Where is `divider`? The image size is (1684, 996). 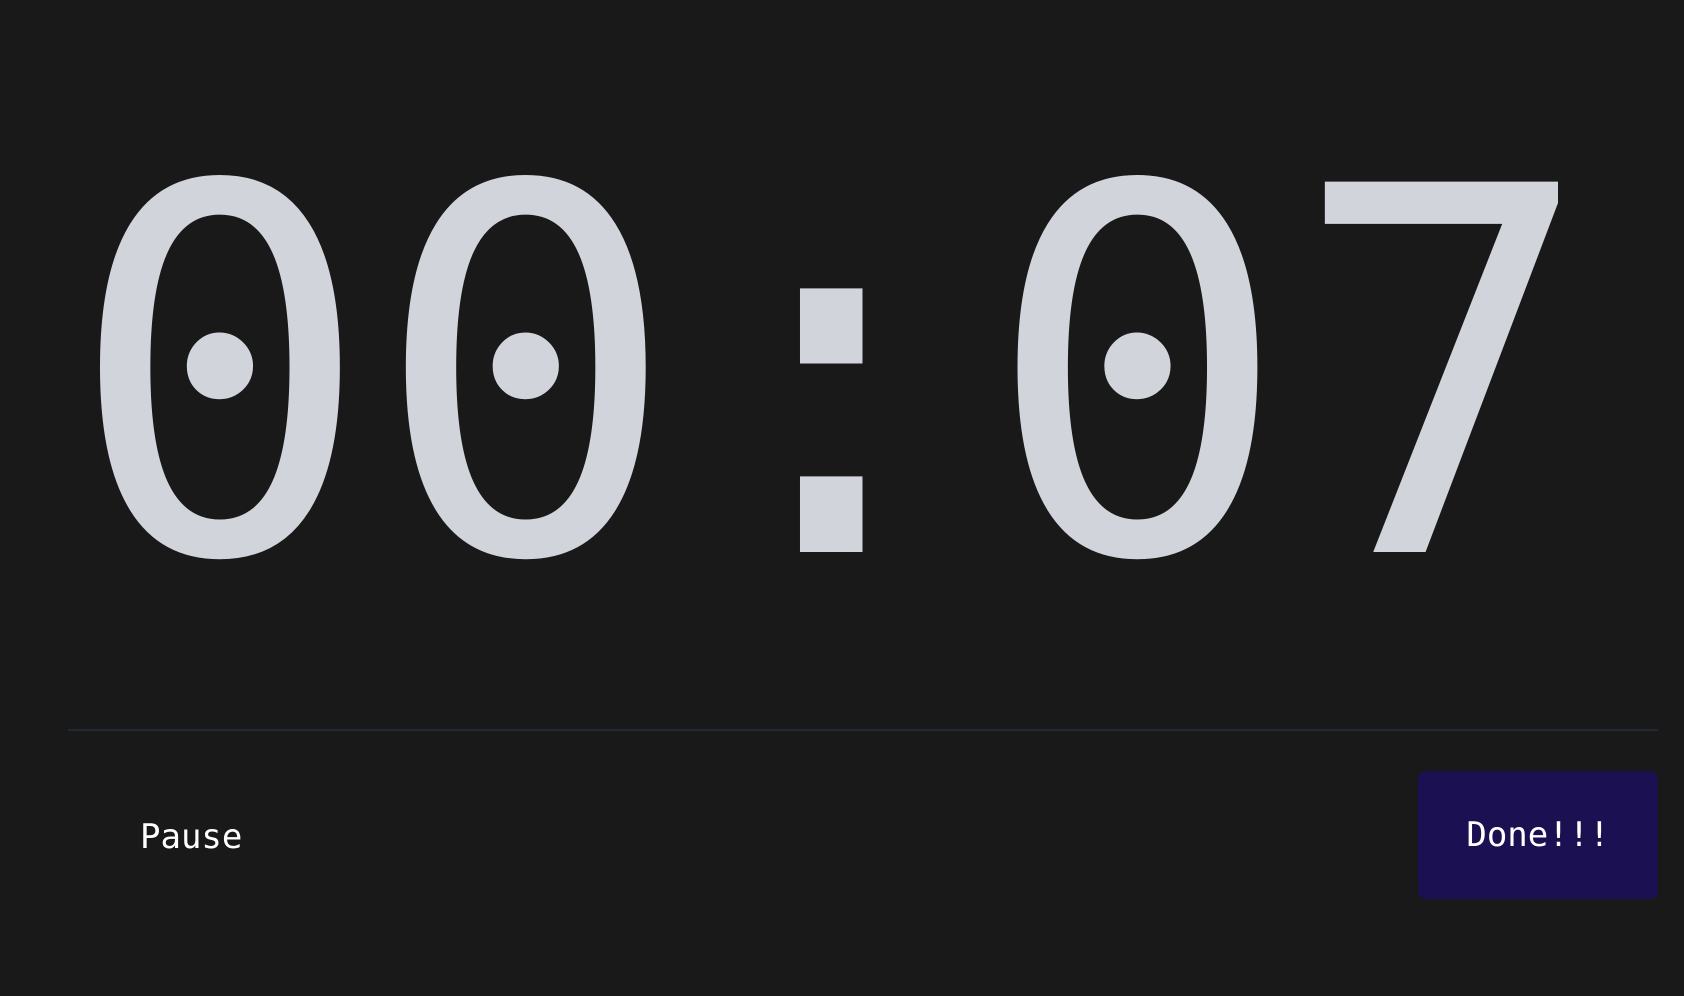 divider is located at coordinates (863, 730).